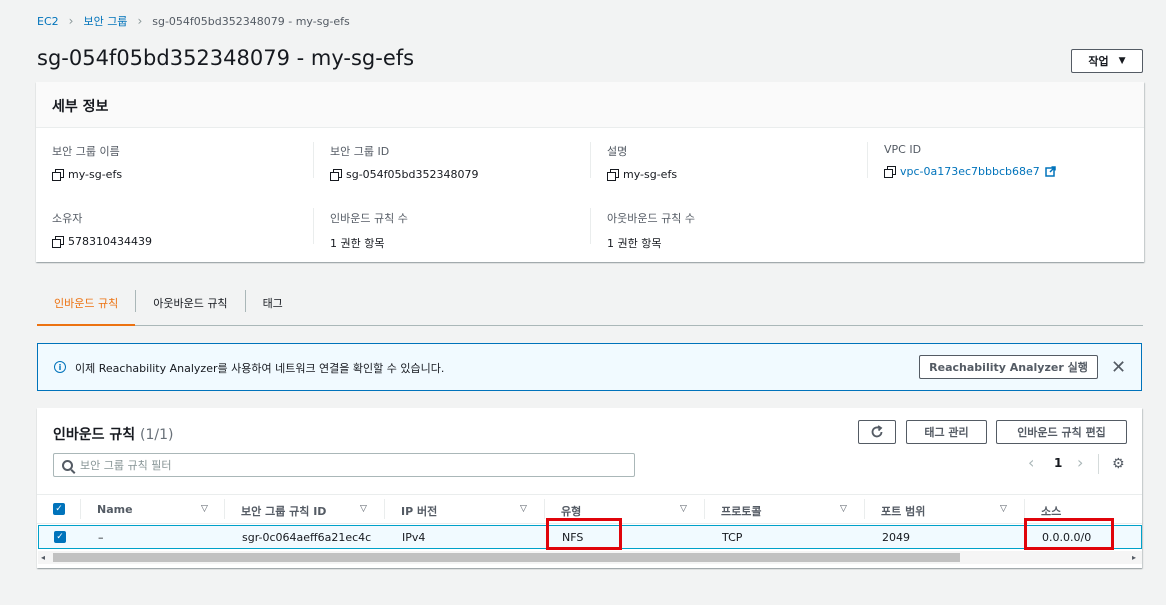 The width and height of the screenshot is (1166, 605). Describe the element at coordinates (360, 151) in the screenshot. I see `field-label: 보안 그룹 ID` at that location.